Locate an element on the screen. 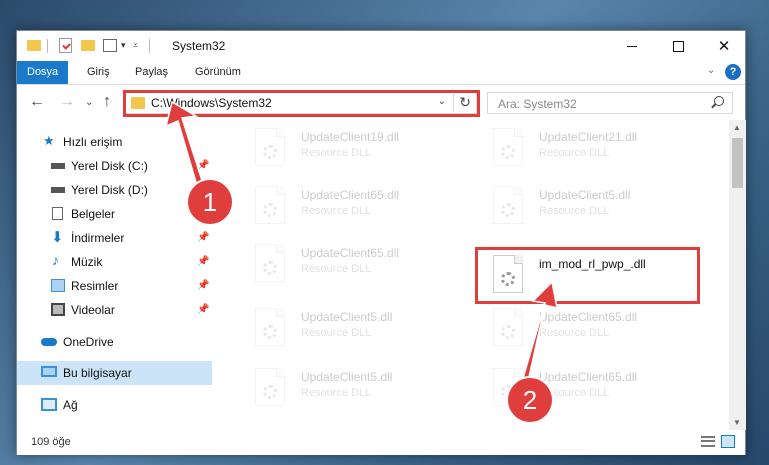 The image size is (769, 465). chevron-down-icon: ▾ is located at coordinates (123, 48).